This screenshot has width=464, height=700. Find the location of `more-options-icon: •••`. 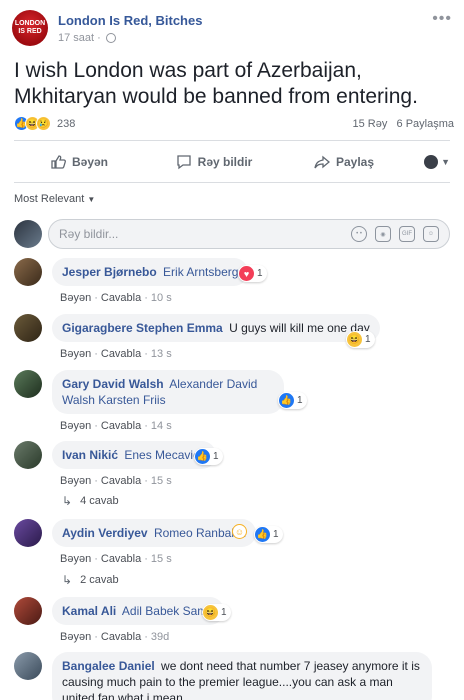

more-options-icon: ••• is located at coordinates (442, 19).